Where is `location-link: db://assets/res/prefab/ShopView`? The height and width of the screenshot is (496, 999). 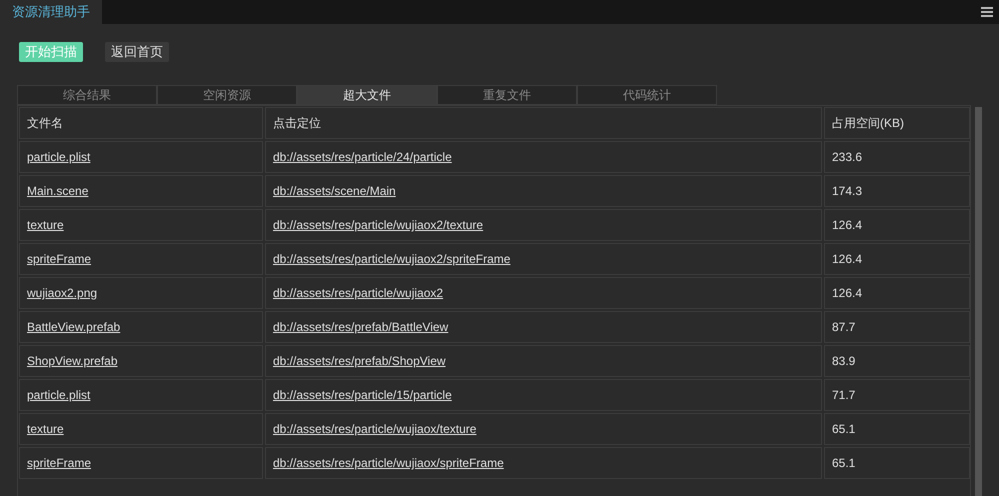 location-link: db://assets/res/prefab/ShopView is located at coordinates (359, 361).